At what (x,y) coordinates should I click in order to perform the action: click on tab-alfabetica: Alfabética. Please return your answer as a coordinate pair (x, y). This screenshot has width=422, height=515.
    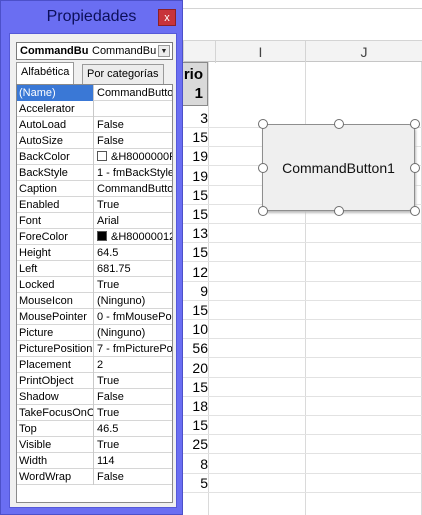
    Looking at the image, I should click on (45, 73).